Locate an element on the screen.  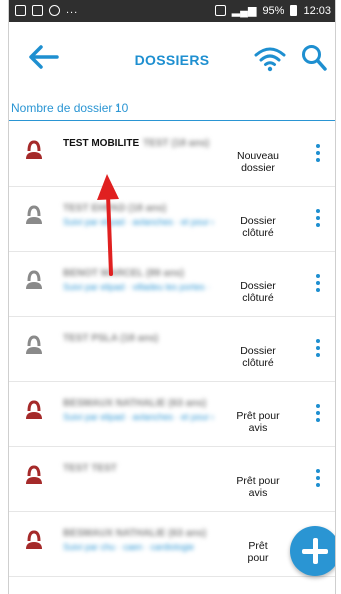
dossier-name-redacted: TEST PSLA (18 ans) is located at coordinates (111, 338).